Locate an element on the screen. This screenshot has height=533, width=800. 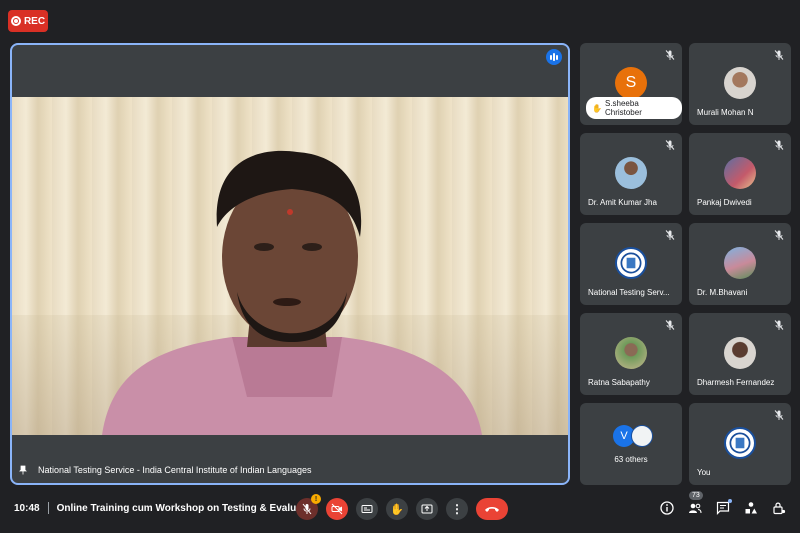
participant-name: S.sheeba Christober is located at coordinates (623, 108).